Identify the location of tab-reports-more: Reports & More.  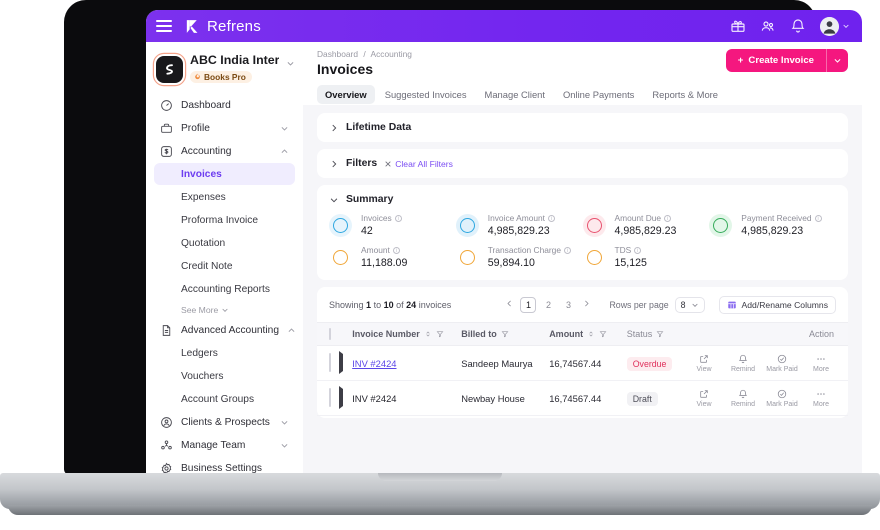
(685, 94).